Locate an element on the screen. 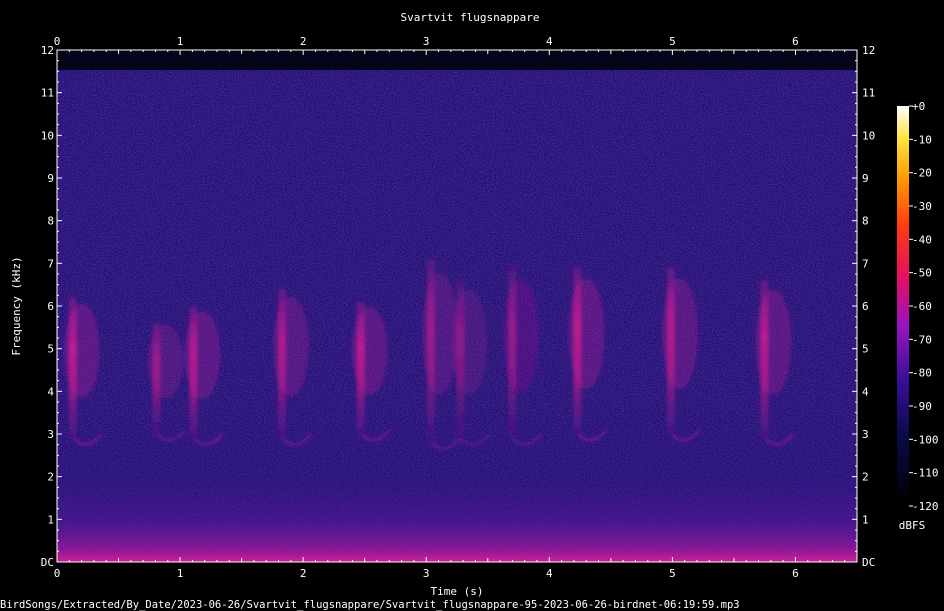 This screenshot has height=611, width=944. y-tick-label-left: 4 is located at coordinates (50, 391).